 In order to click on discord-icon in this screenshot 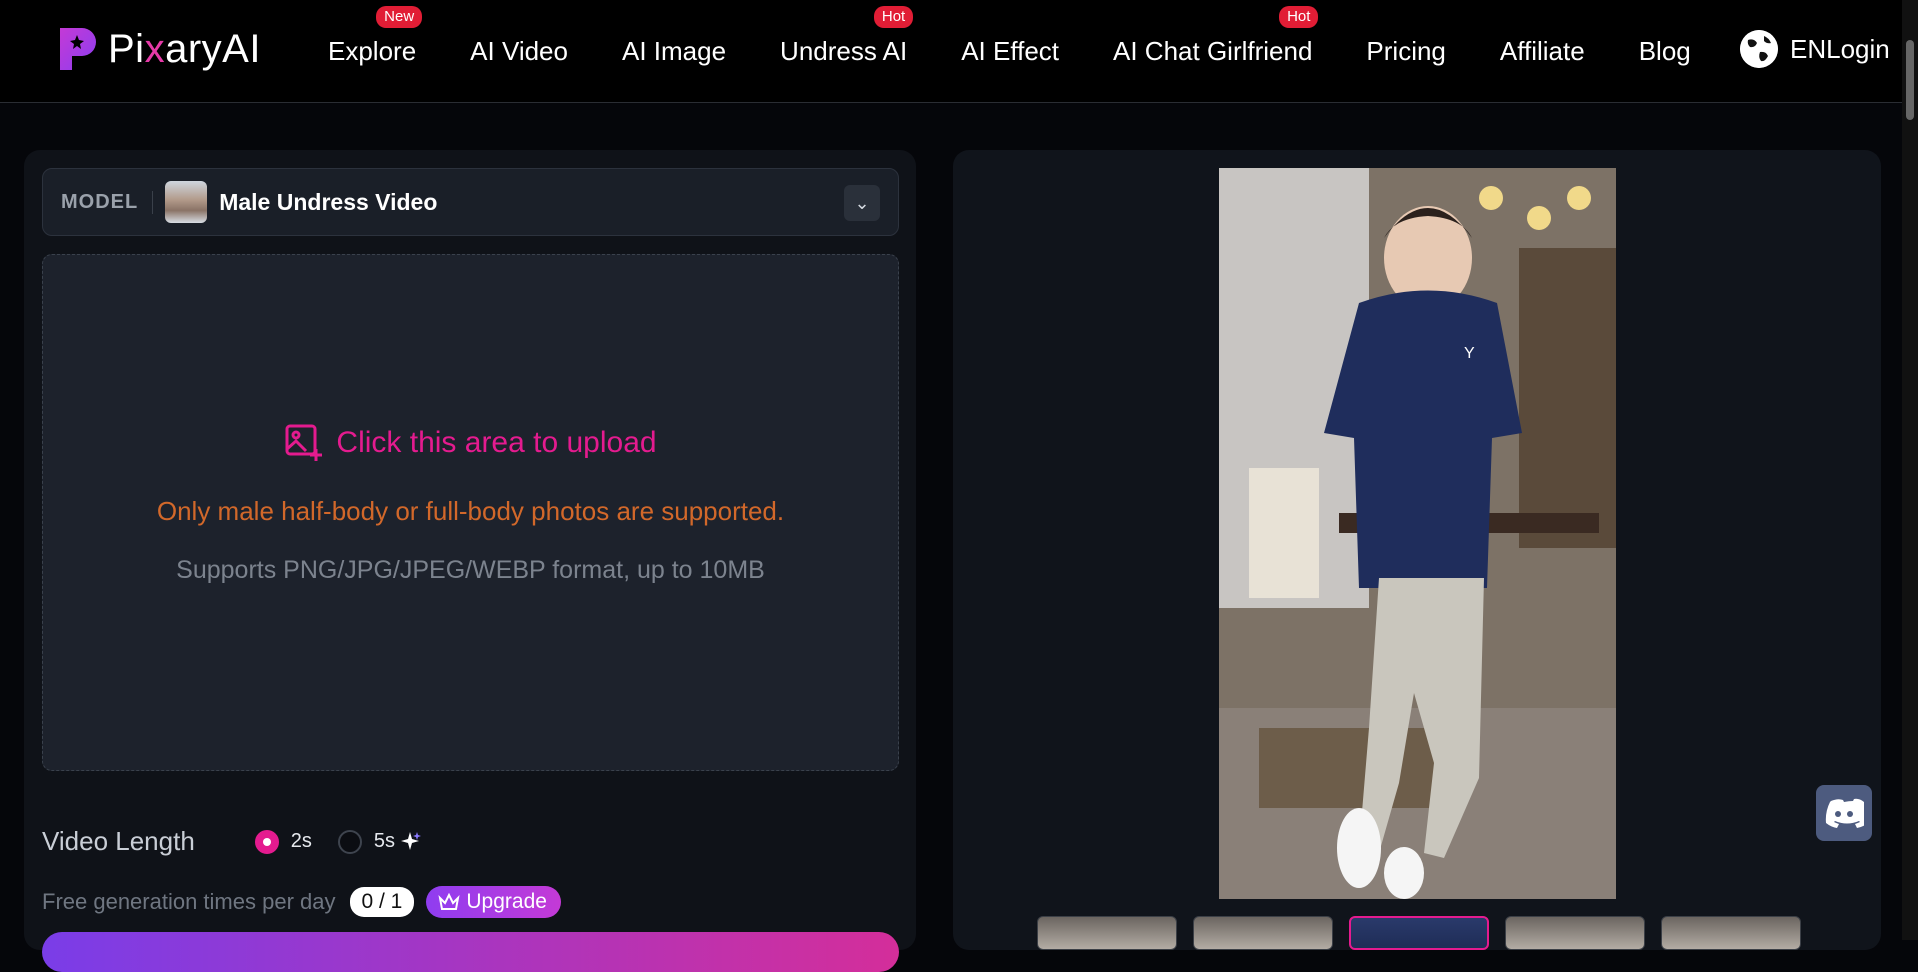, I will do `click(1844, 813)`.